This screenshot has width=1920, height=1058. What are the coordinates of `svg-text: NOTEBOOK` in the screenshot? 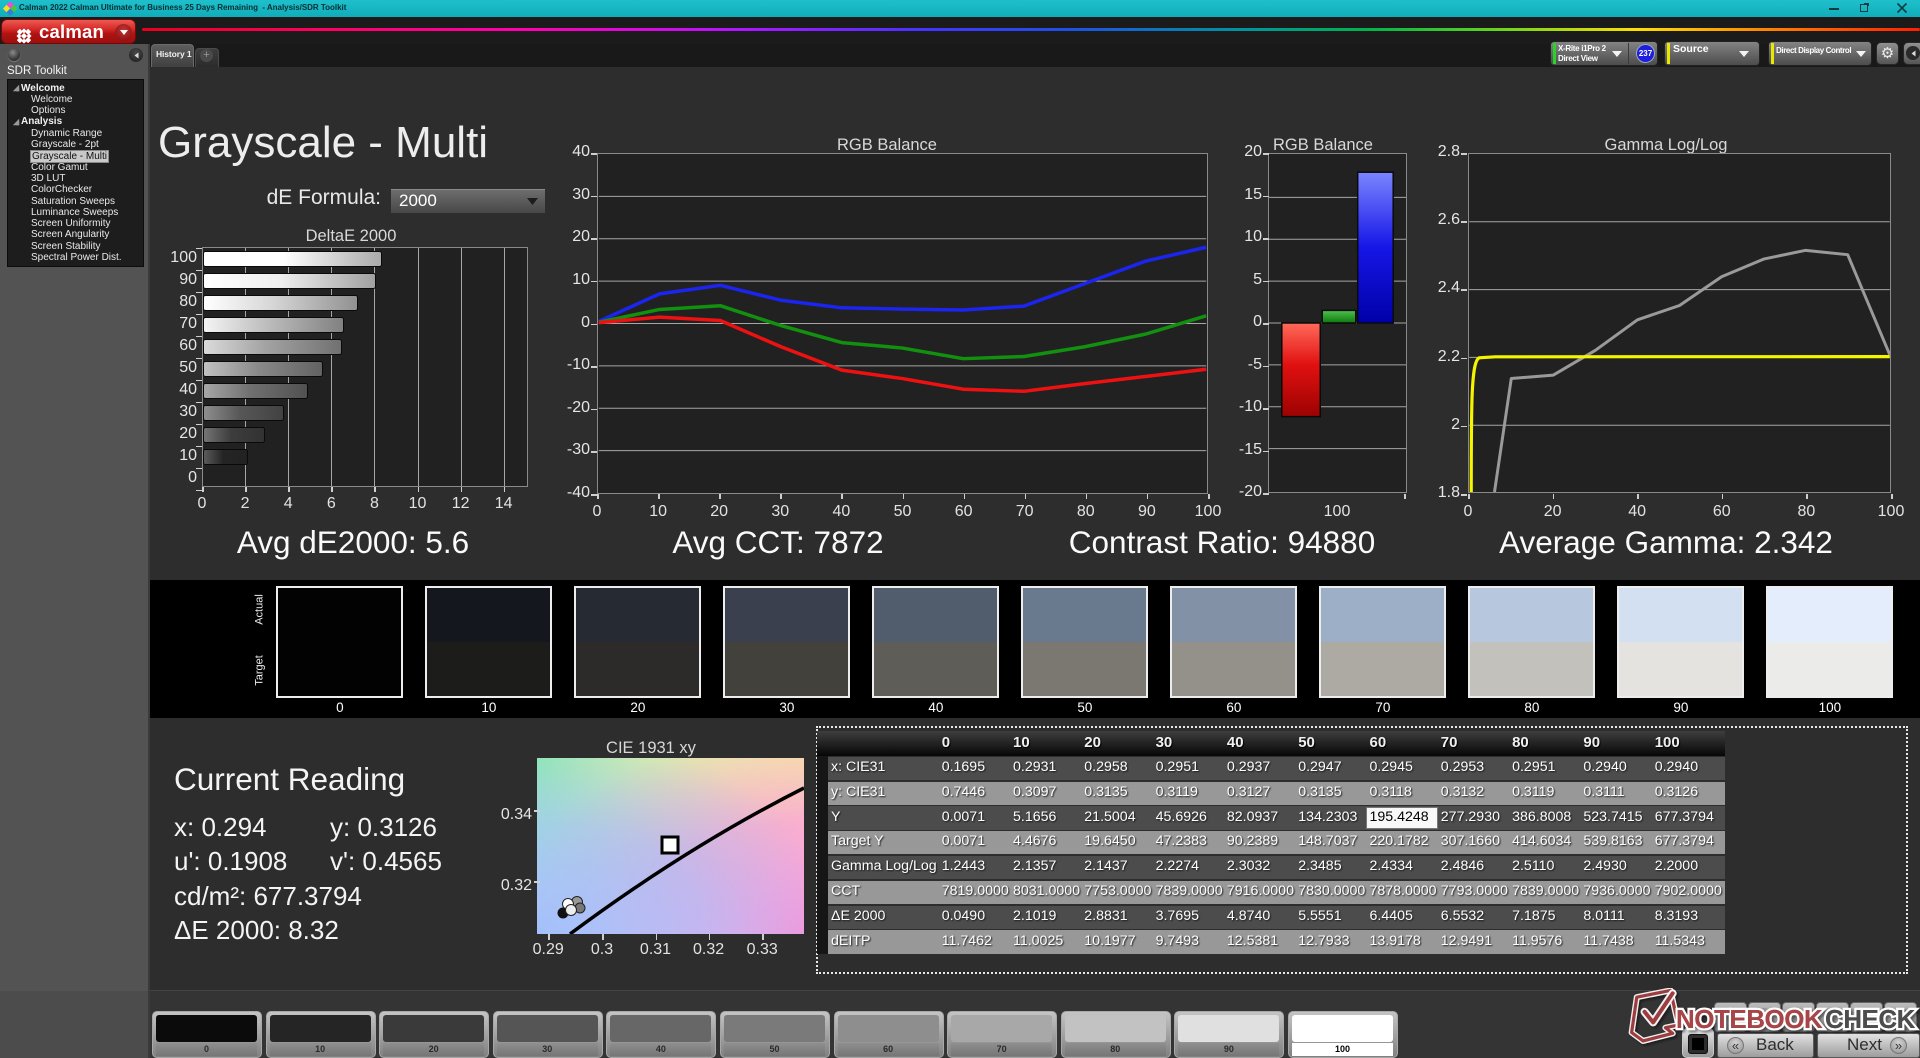 It's located at (1749, 1019).